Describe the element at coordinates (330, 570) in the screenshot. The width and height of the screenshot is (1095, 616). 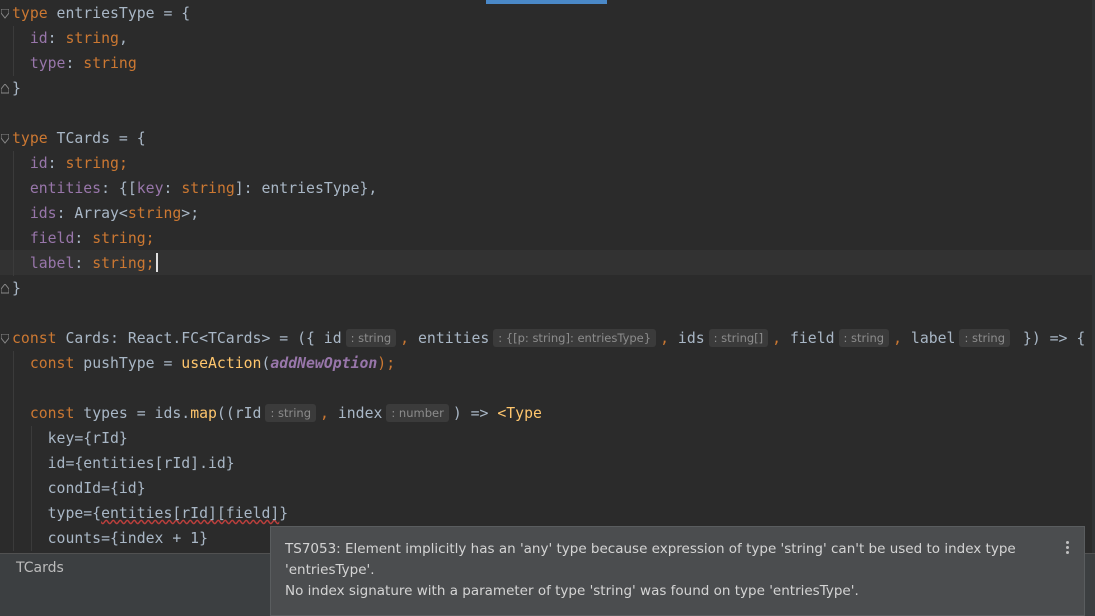
I see `tooltip-message-line: 'entriesType'.` at that location.